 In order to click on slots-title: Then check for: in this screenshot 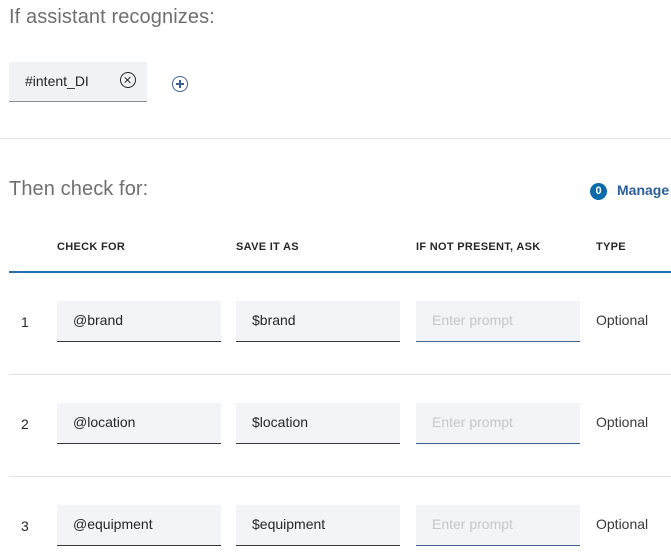, I will do `click(79, 189)`.